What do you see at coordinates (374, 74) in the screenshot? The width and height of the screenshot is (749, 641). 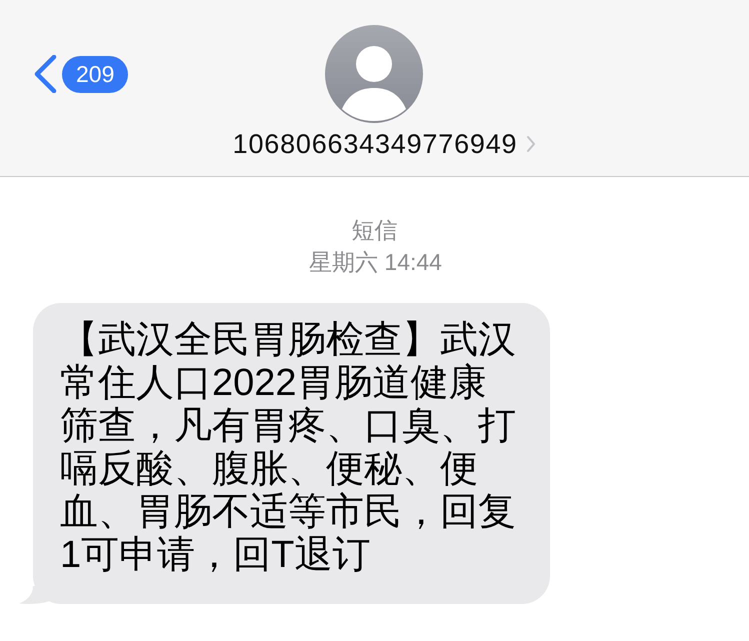 I see `avatar-icon` at bounding box center [374, 74].